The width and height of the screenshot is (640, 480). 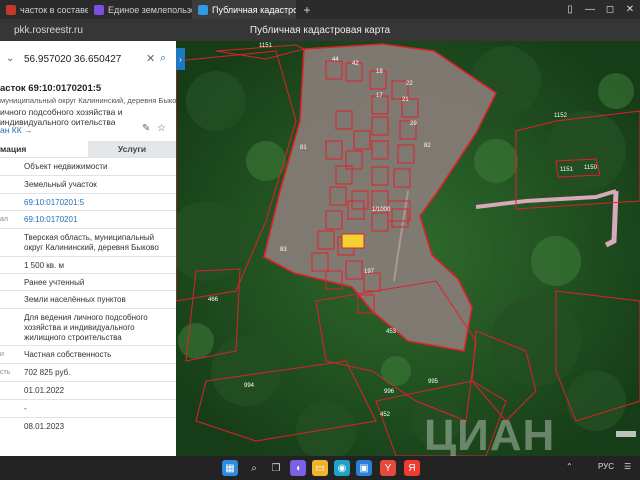 What do you see at coordinates (391, 332) in the screenshot?
I see `svg-text: 453` at bounding box center [391, 332].